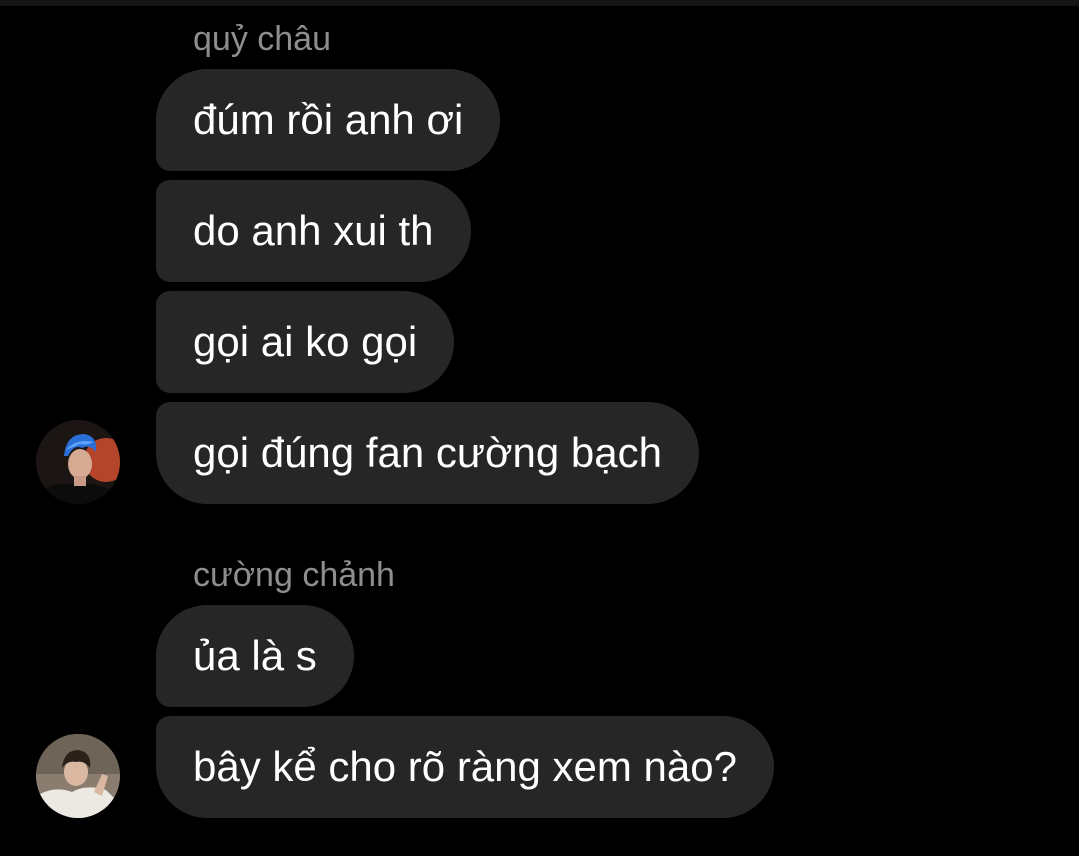  What do you see at coordinates (328, 120) in the screenshot?
I see `message-bubble: đúm rồi anh ơi` at bounding box center [328, 120].